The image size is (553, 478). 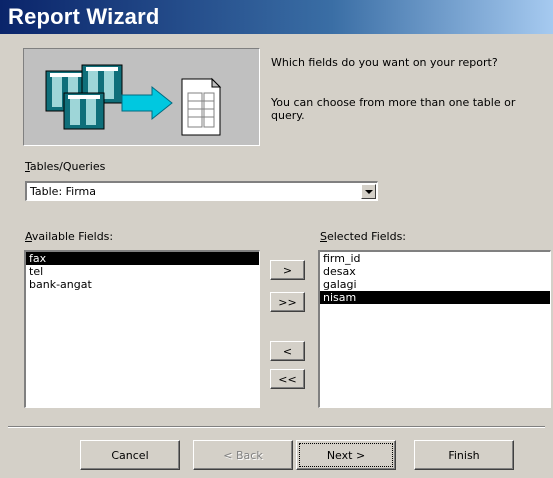 I want to click on tables-queries-value: Table: Firma, so click(x=63, y=191).